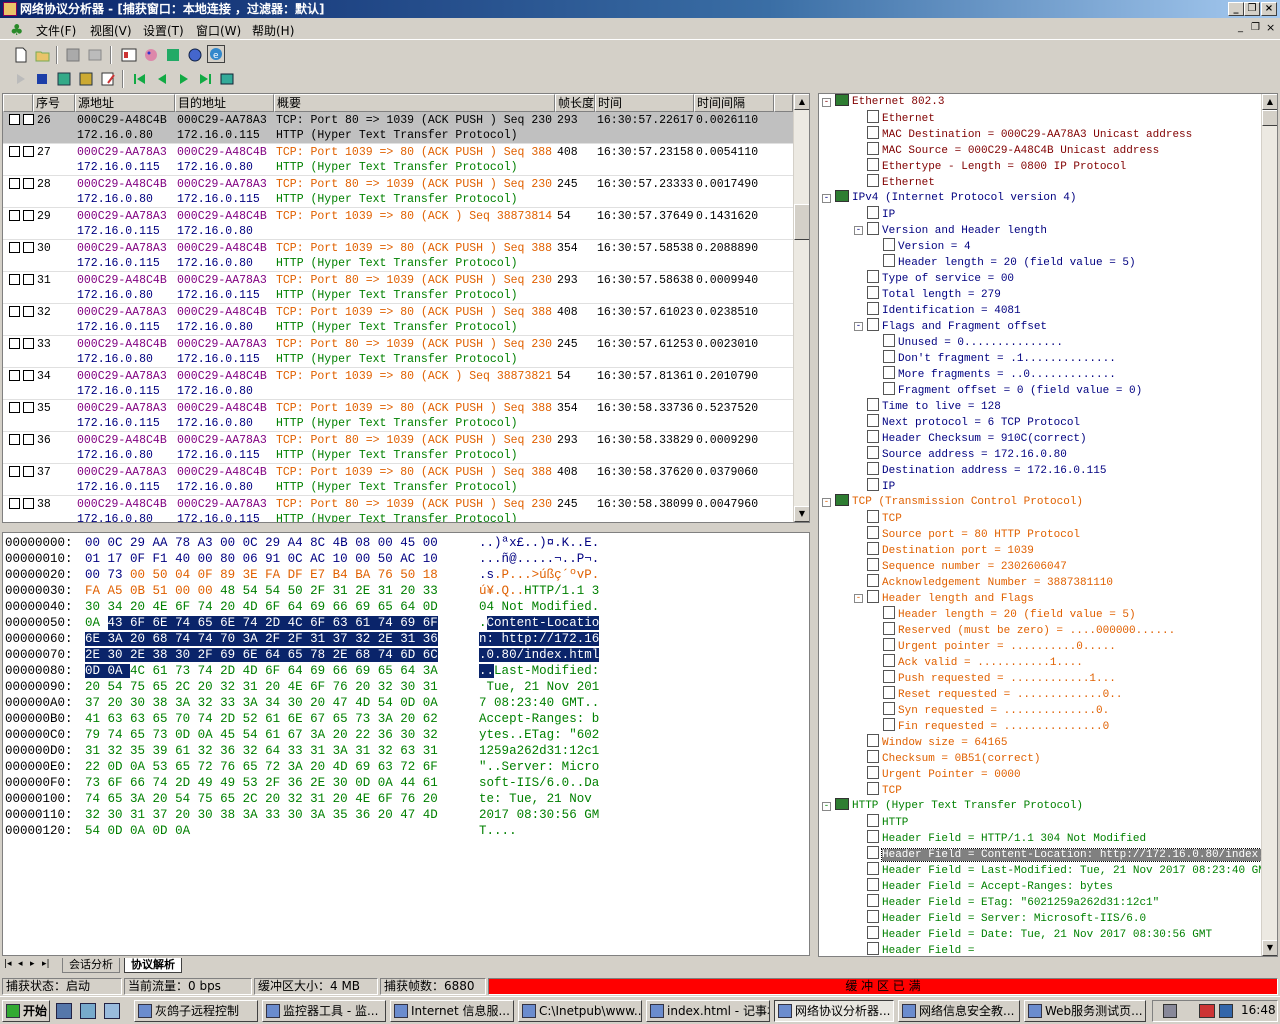  I want to click on tree-field-node: Checksum = 0B51(correct), so click(953, 758).